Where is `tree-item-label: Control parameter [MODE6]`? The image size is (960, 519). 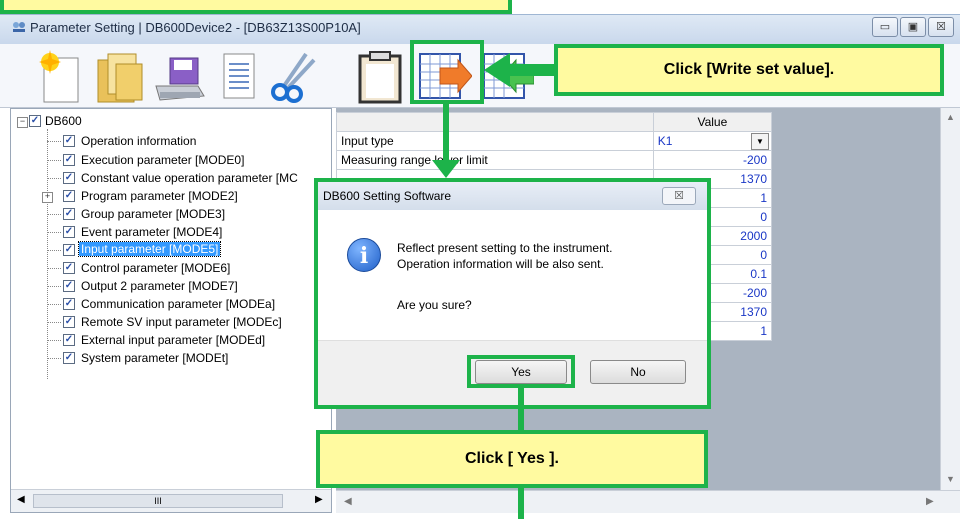 tree-item-label: Control parameter [MODE6] is located at coordinates (156, 268).